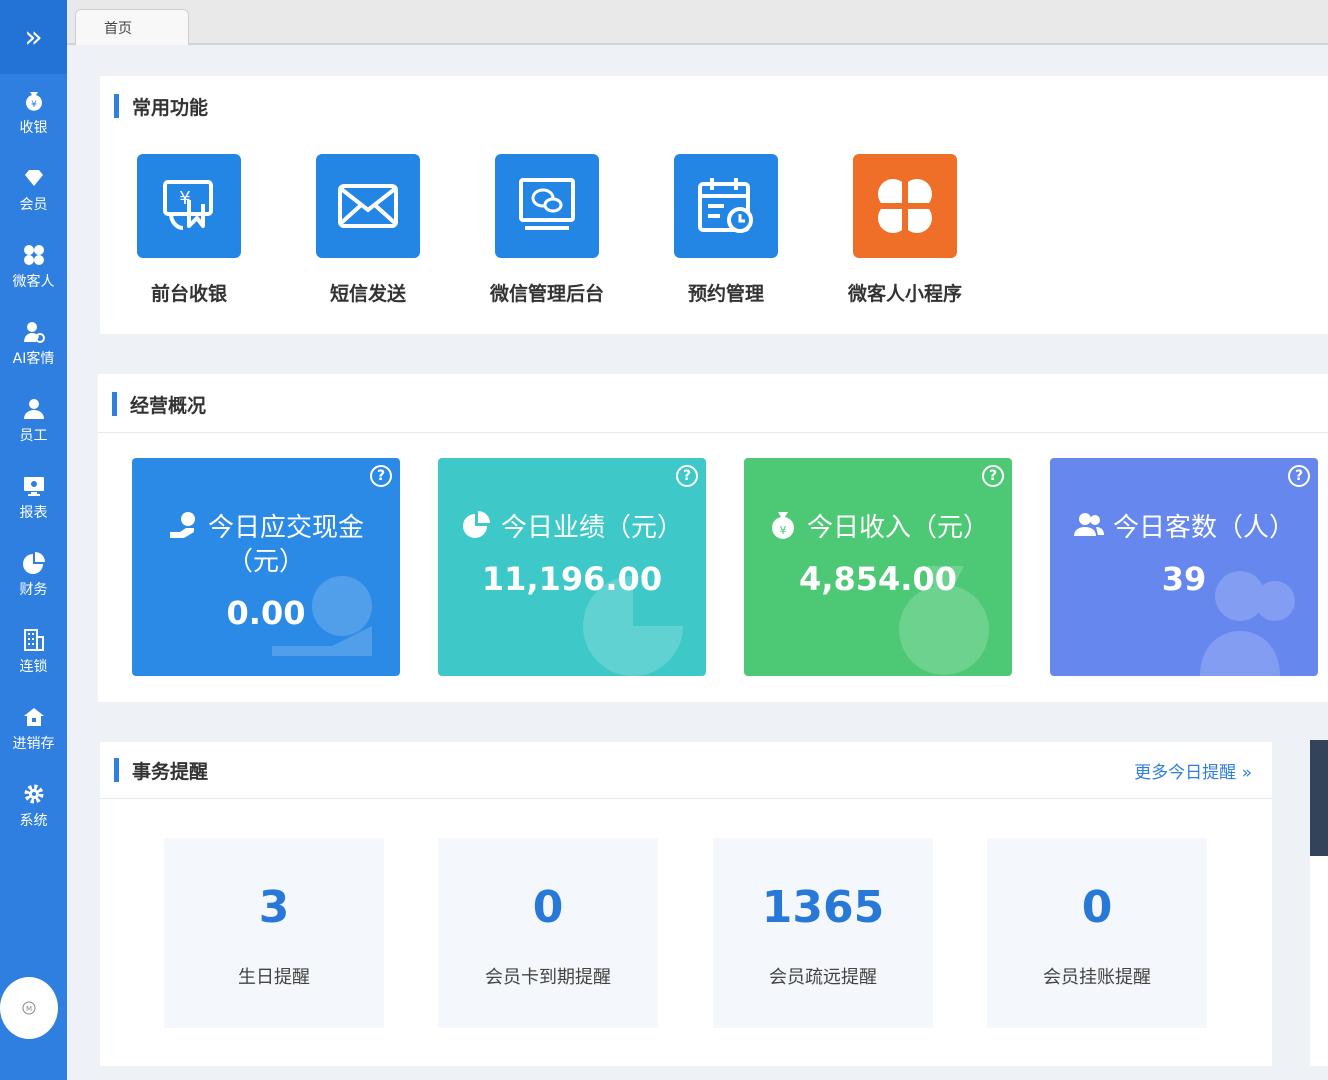 This screenshot has height=1080, width=1328. I want to click on sidebar-item-inventory: 进销存, so click(33, 728).